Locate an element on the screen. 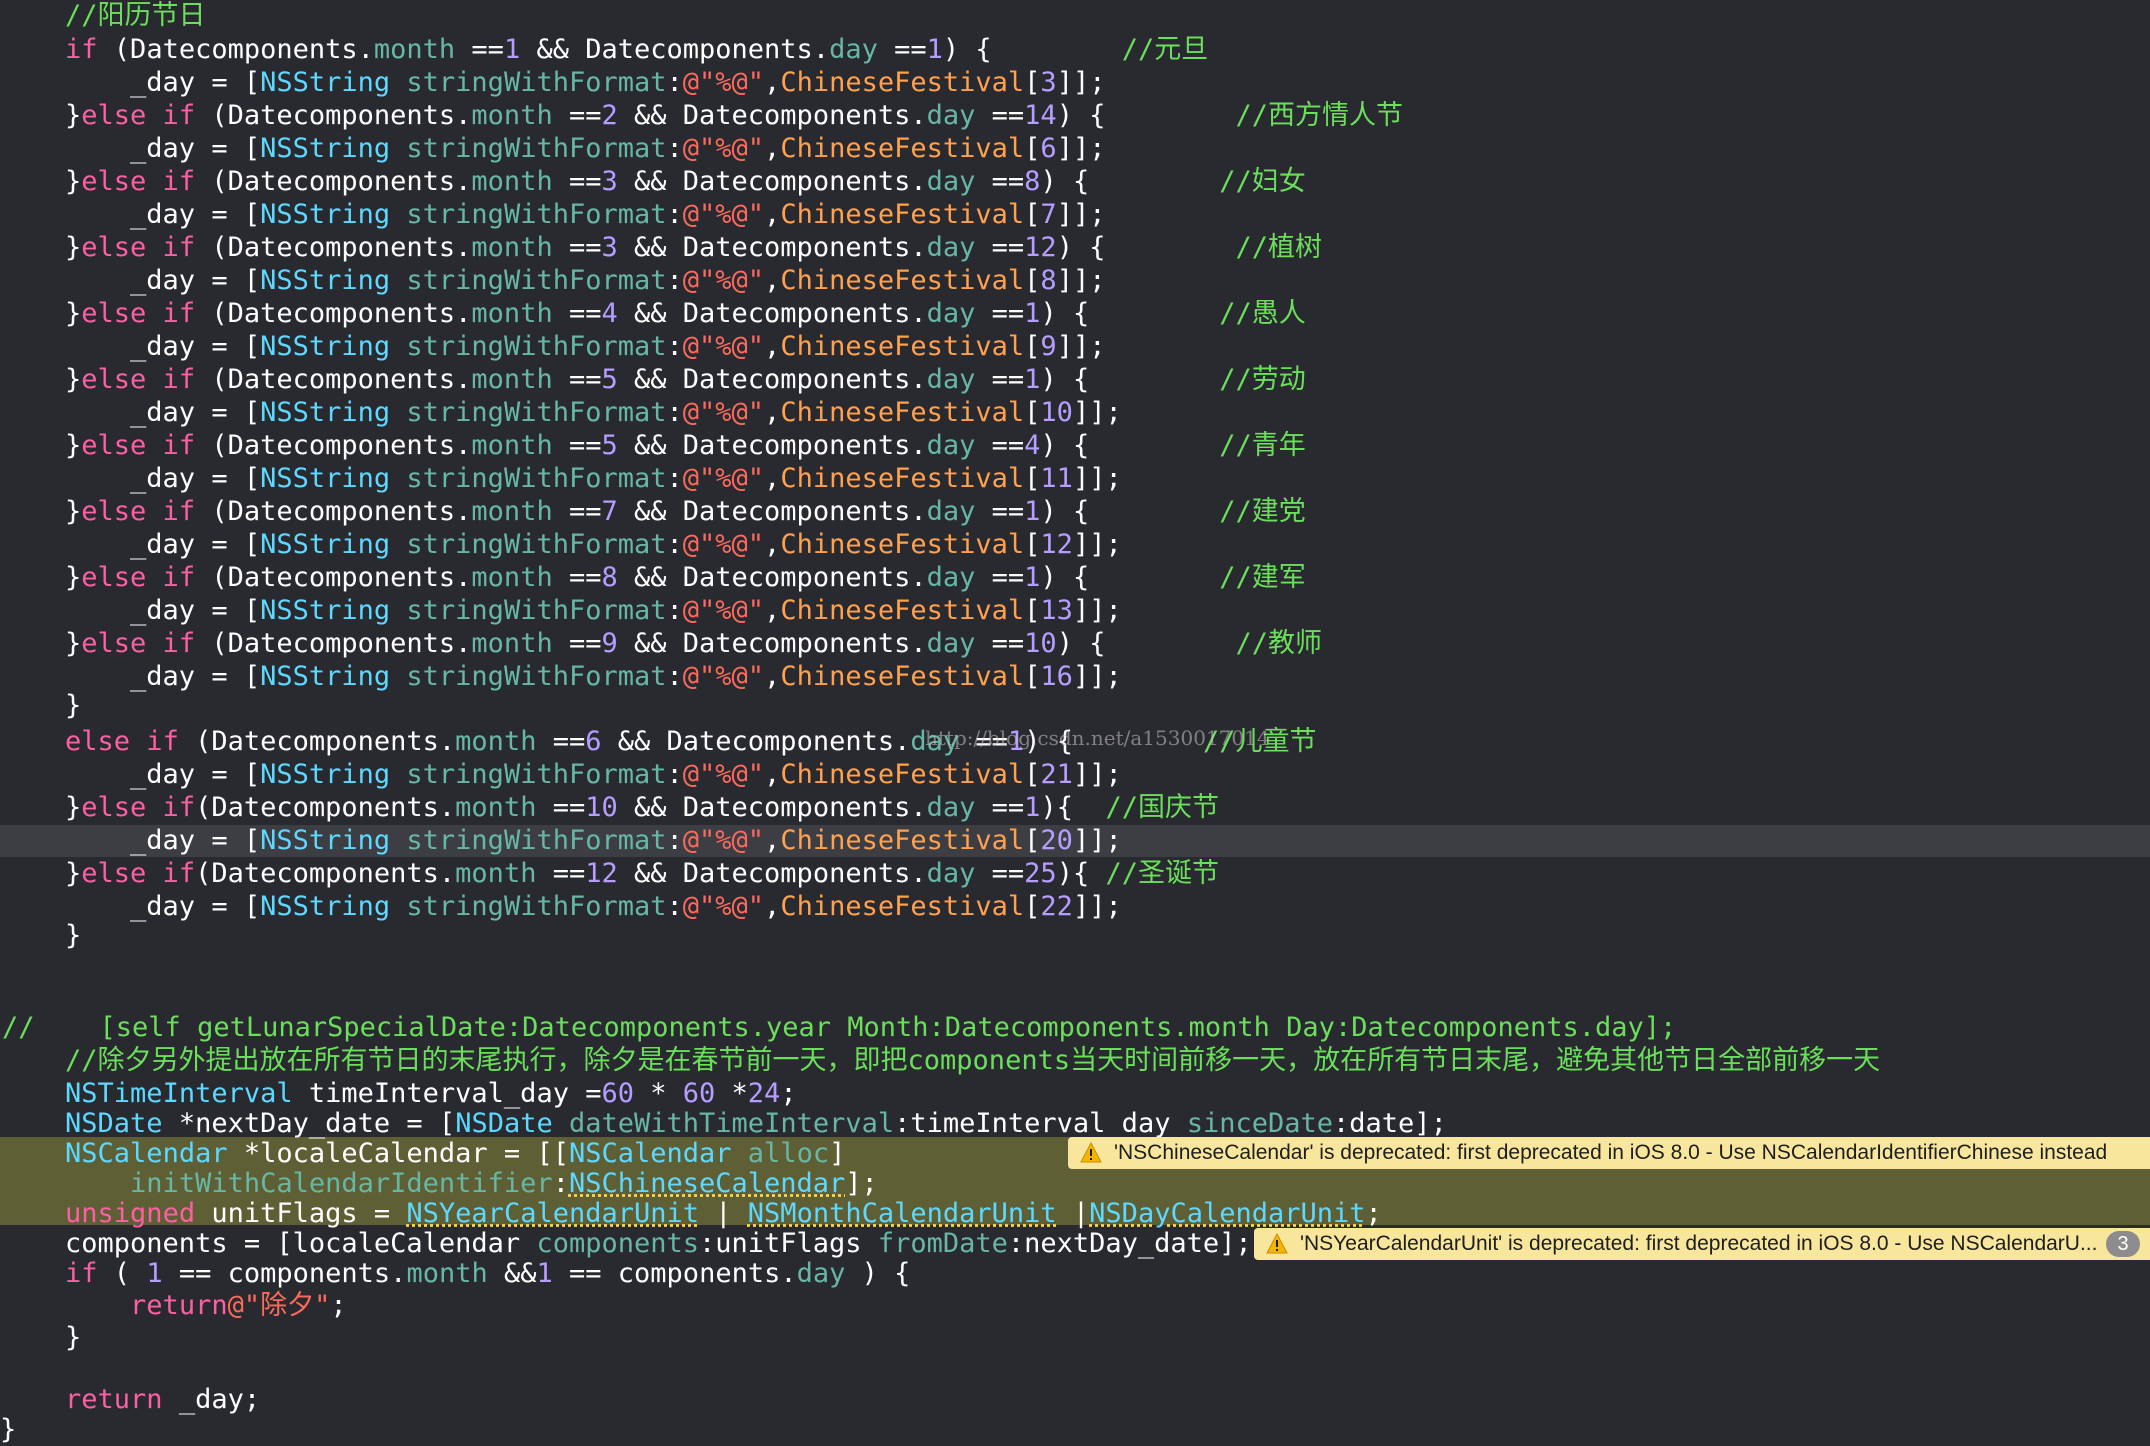 The width and height of the screenshot is (2150, 1446). code-token: timeInterval_day = is located at coordinates (447, 1093).